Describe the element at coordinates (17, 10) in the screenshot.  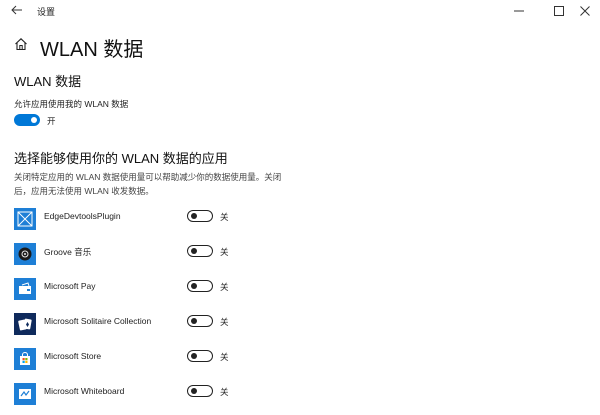
I see `back-arrow-icon` at that location.